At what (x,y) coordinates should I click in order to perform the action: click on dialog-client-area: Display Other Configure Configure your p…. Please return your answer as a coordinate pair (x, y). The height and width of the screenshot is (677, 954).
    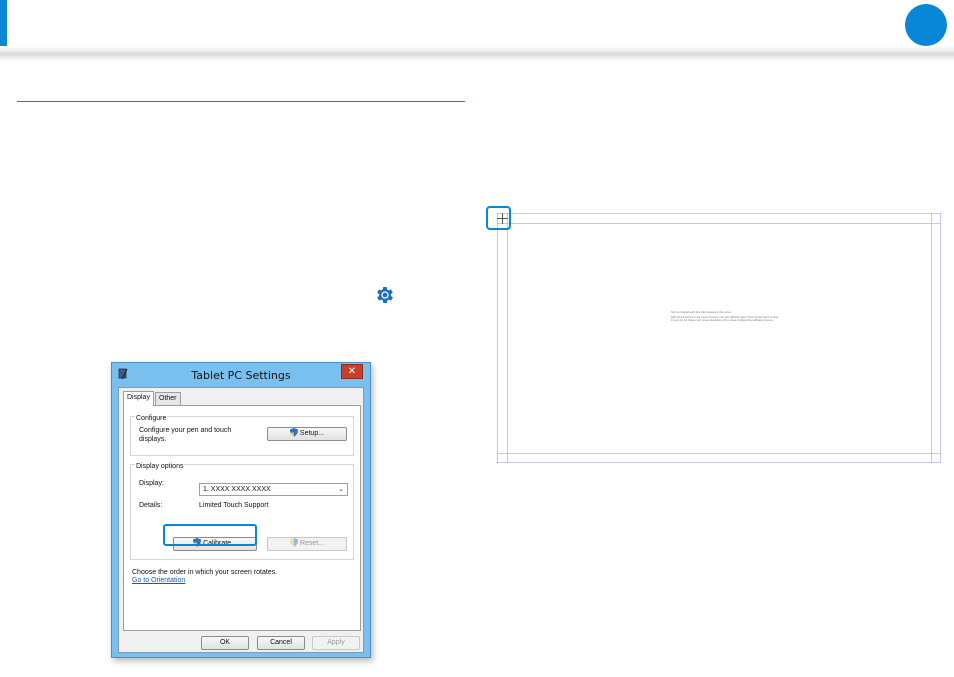
    Looking at the image, I should click on (241, 520).